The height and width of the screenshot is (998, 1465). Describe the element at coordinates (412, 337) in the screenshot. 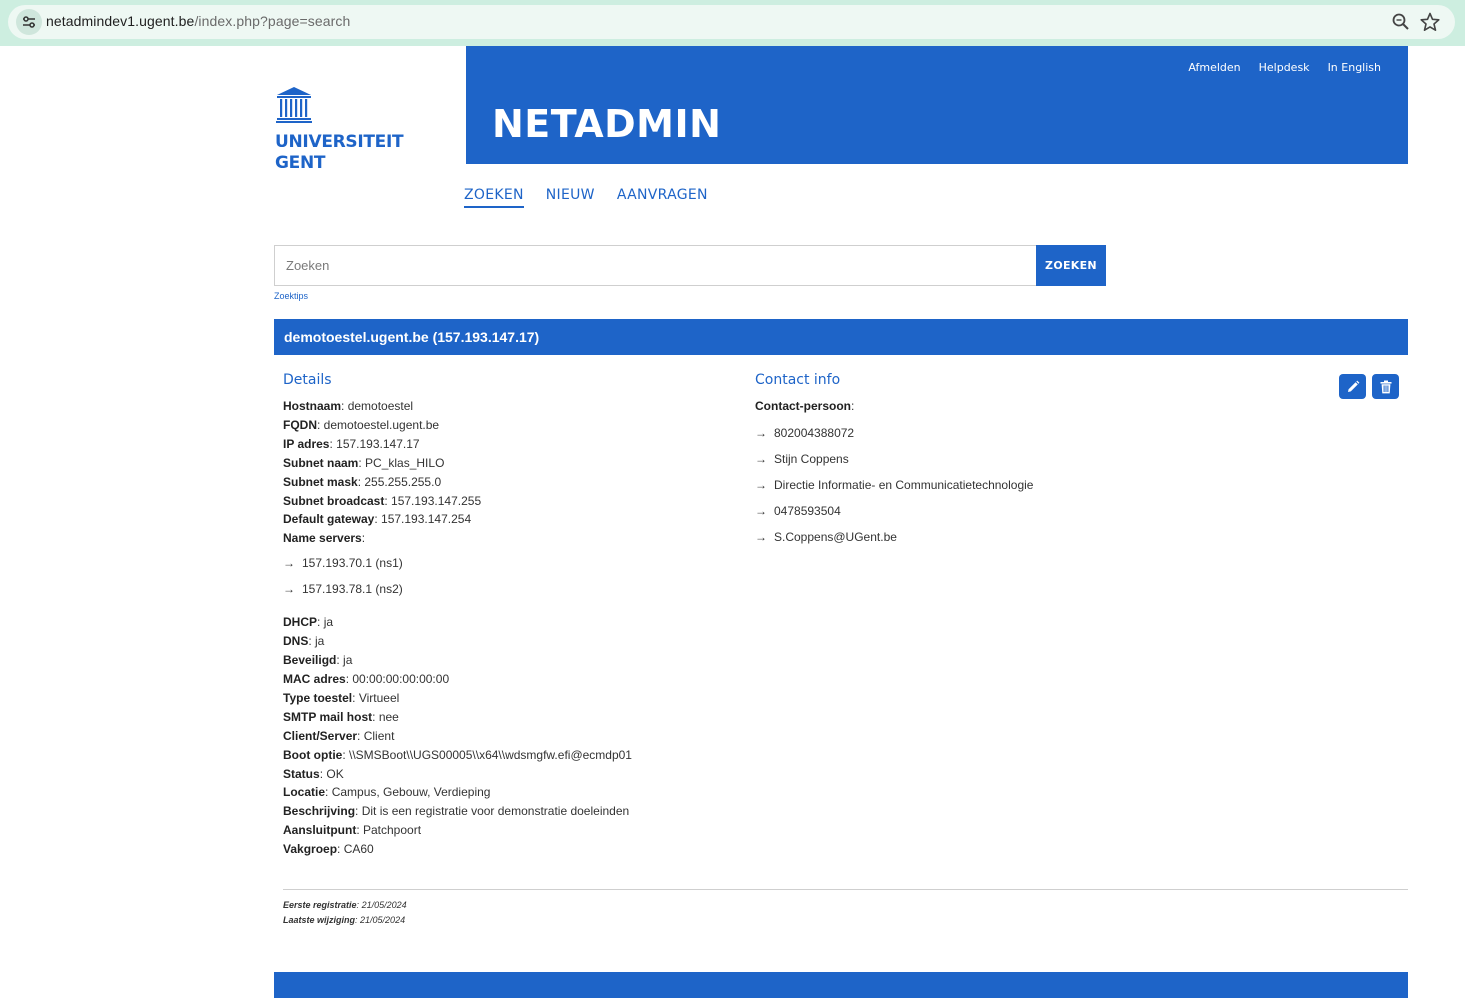

I see `result-title: demotoestel.ugent.be (157.193.147.17)` at that location.